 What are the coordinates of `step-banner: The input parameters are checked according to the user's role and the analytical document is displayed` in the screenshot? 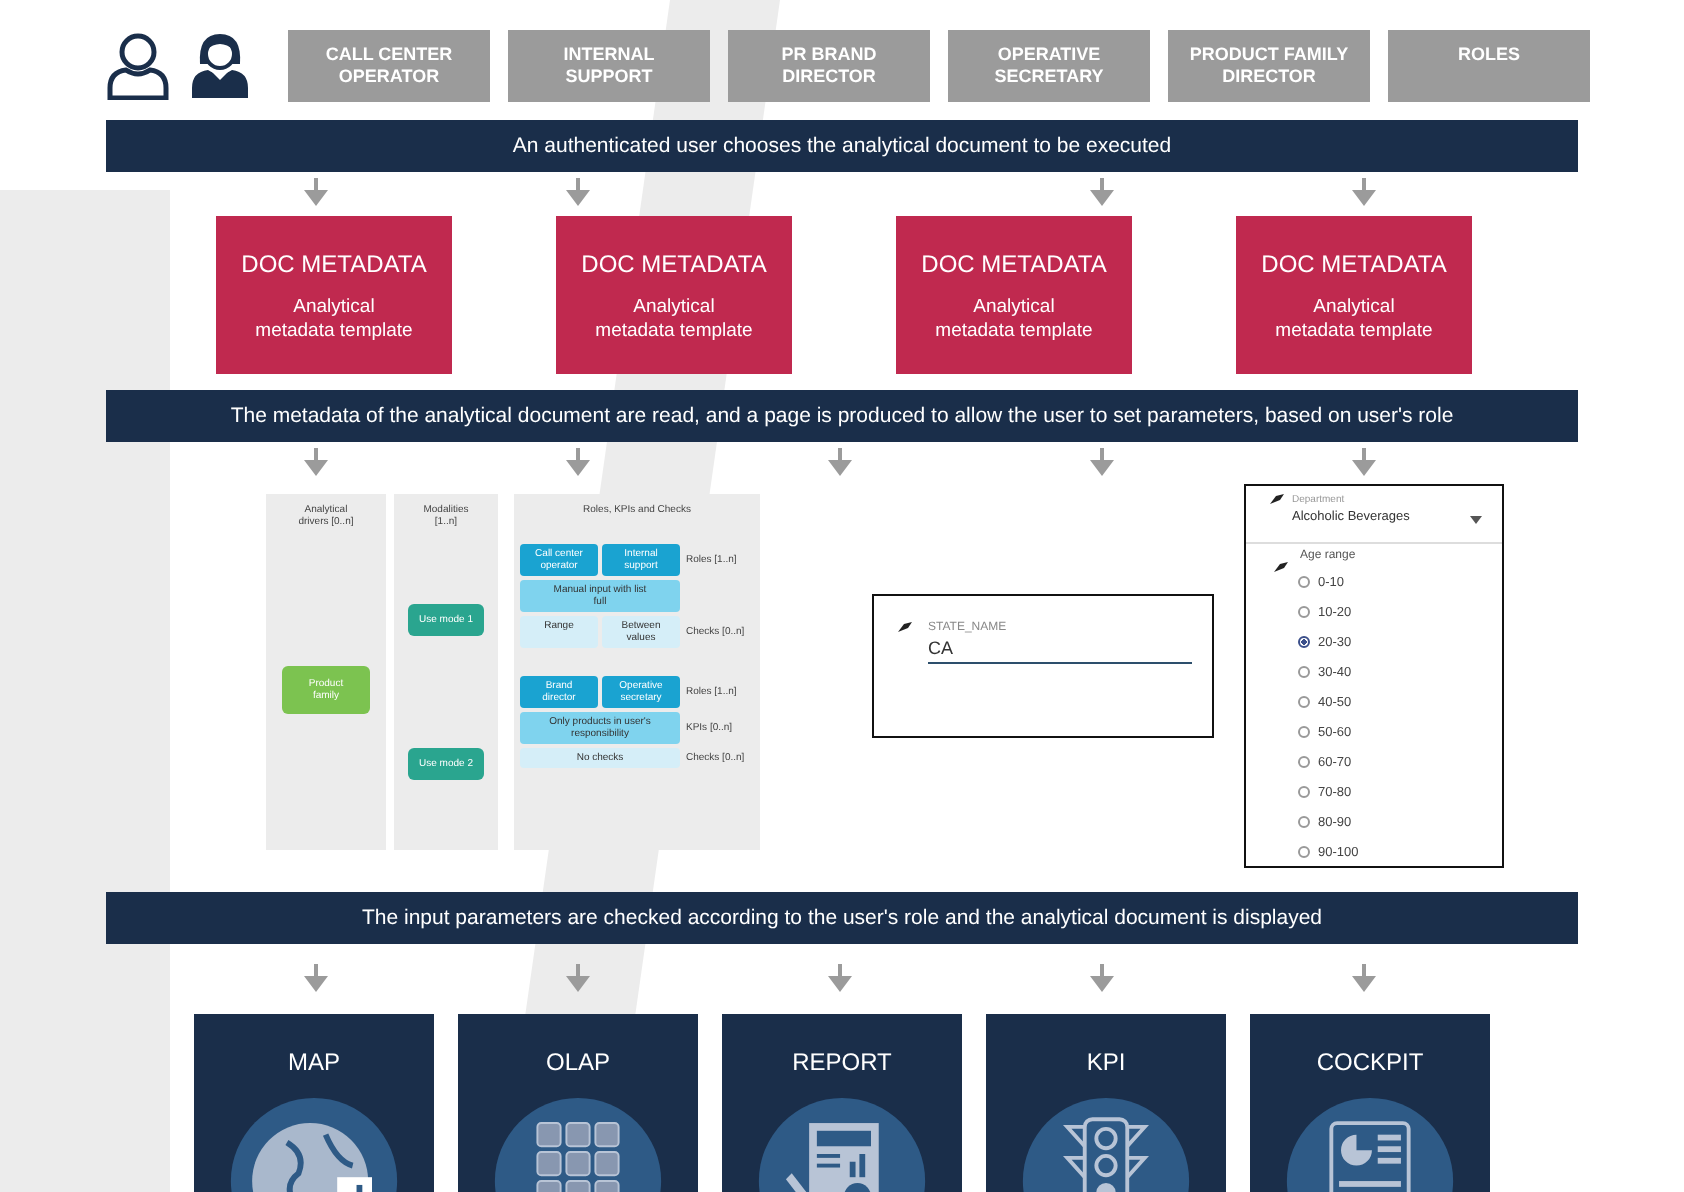 It's located at (842, 918).